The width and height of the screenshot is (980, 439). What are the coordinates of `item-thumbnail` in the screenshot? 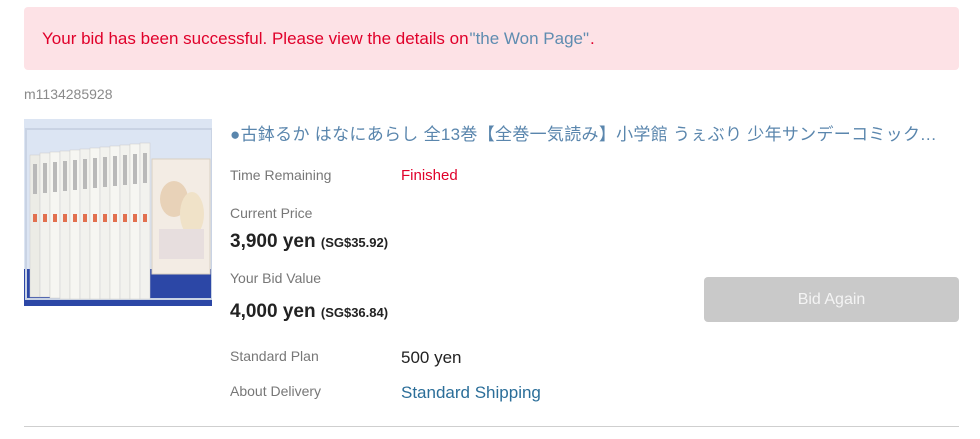 It's located at (118, 212).